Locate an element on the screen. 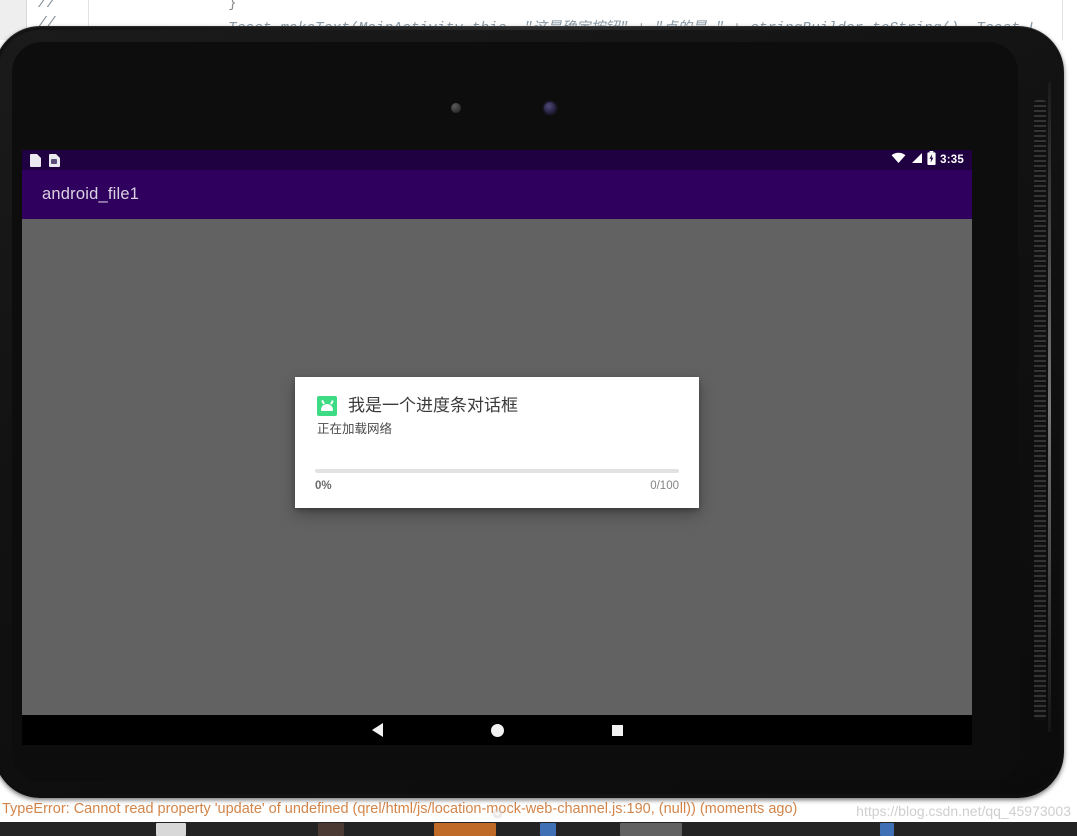 The width and height of the screenshot is (1077, 836). status-bar-system-icons: 3:35 is located at coordinates (927, 160).